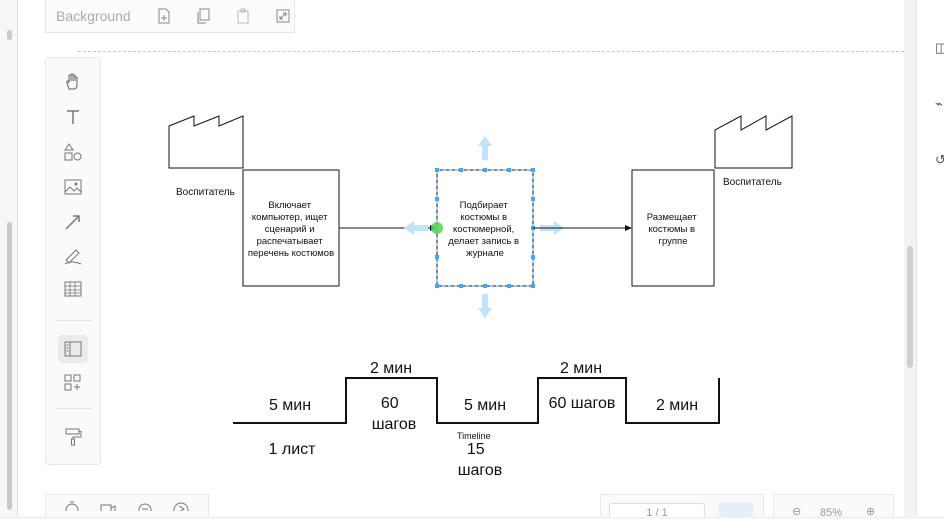  What do you see at coordinates (127, 506) in the screenshot?
I see `bottom-left-toolbar` at bounding box center [127, 506].